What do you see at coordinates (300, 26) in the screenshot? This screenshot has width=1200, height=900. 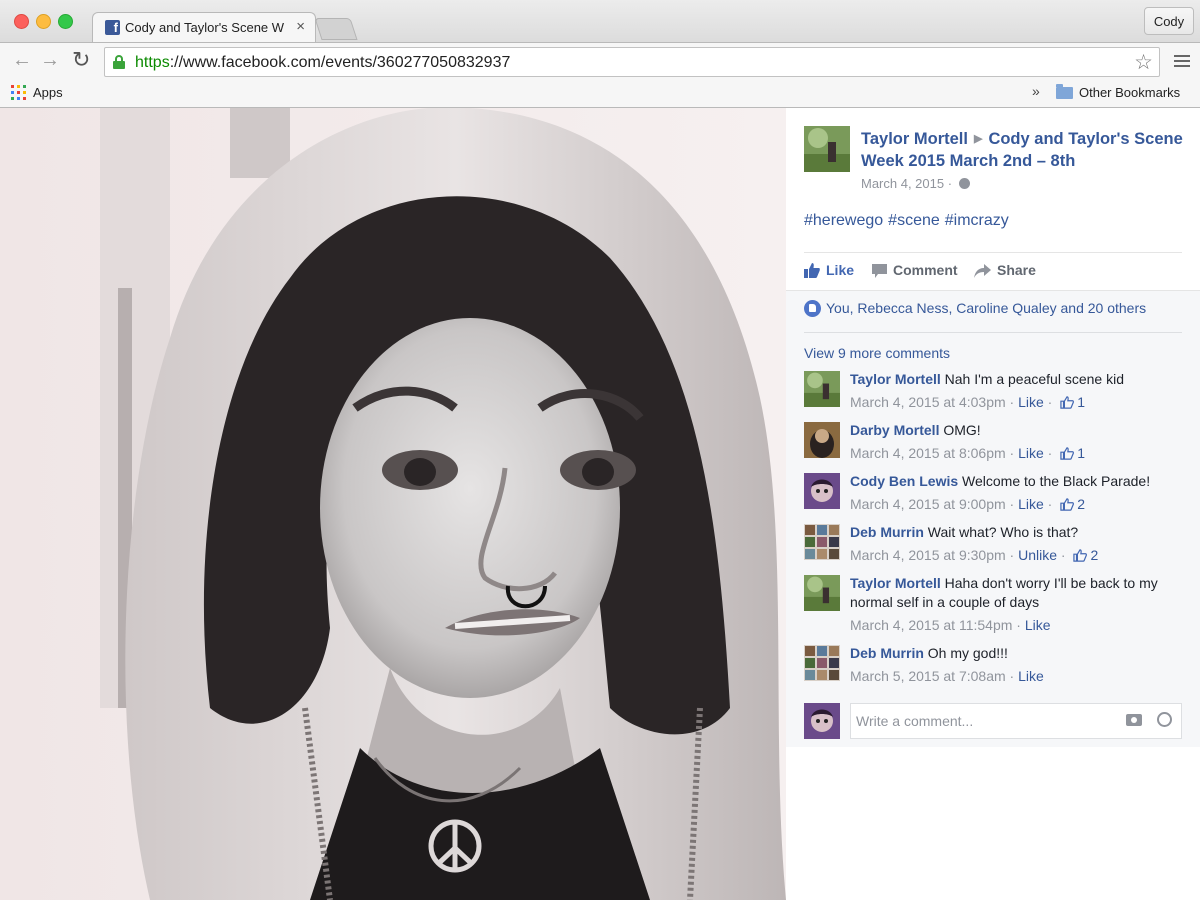 I see `tab-close-icon: ×` at bounding box center [300, 26].